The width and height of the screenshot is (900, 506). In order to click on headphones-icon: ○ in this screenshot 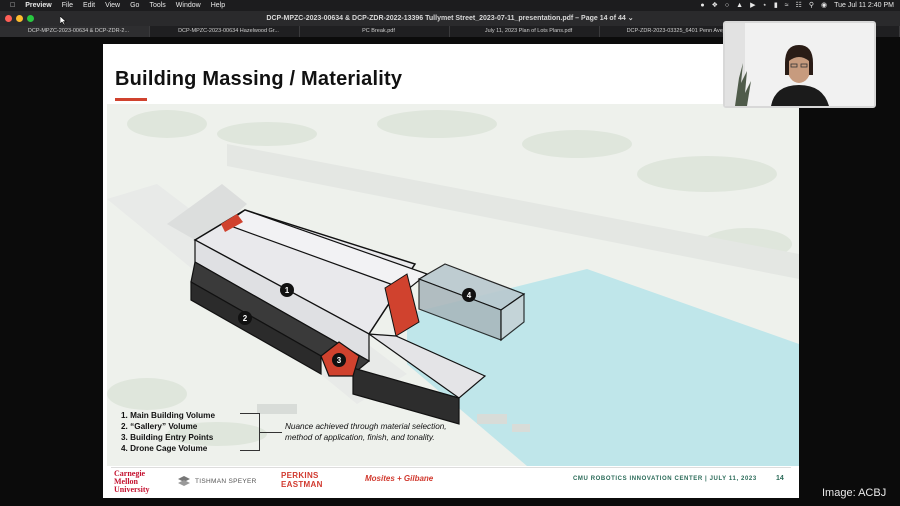, I will do `click(727, 5)`.